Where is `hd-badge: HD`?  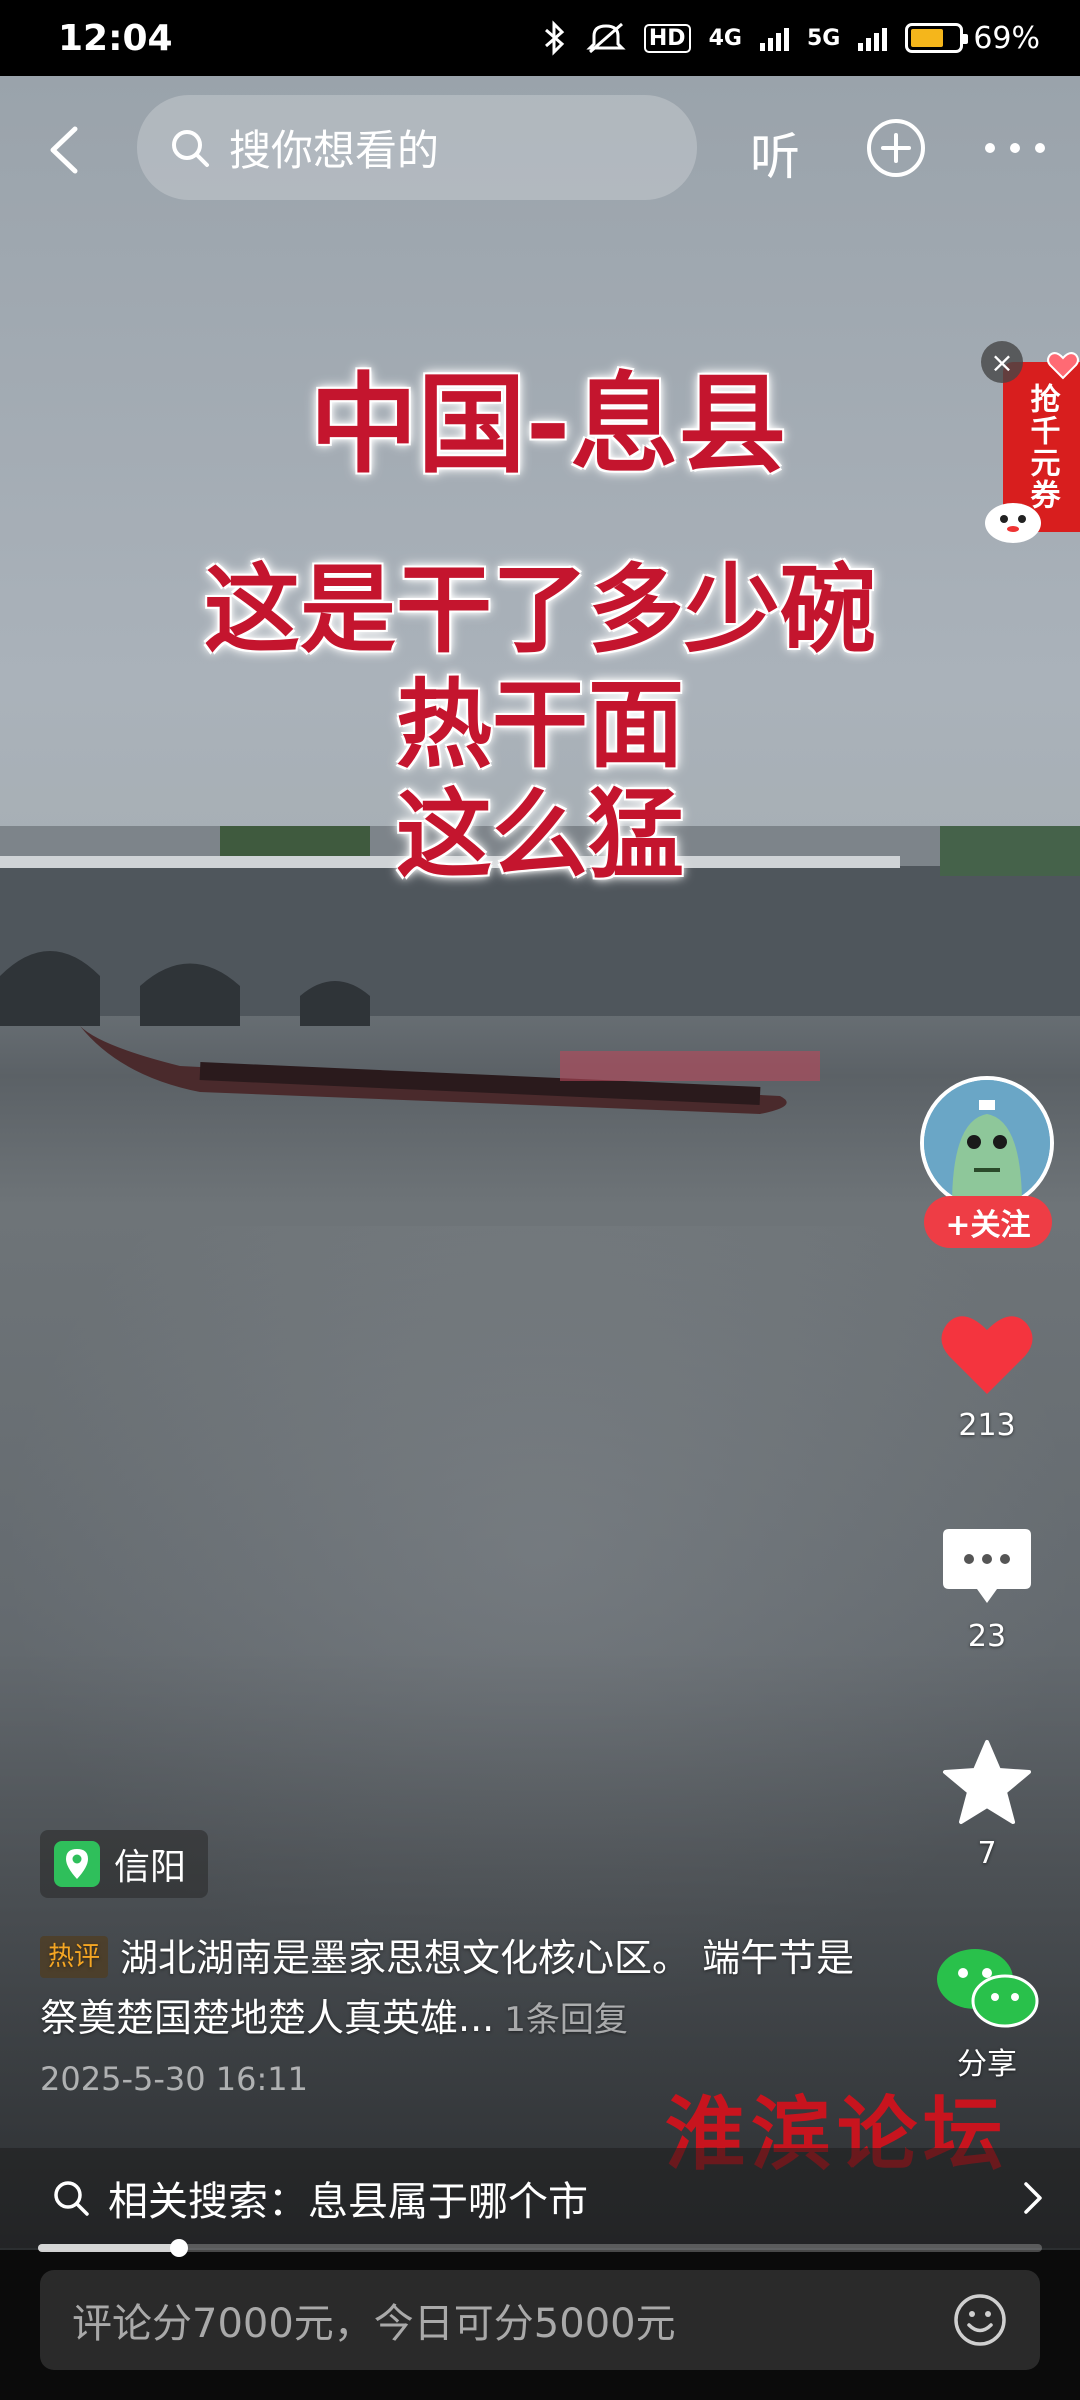 hd-badge: HD is located at coordinates (667, 38).